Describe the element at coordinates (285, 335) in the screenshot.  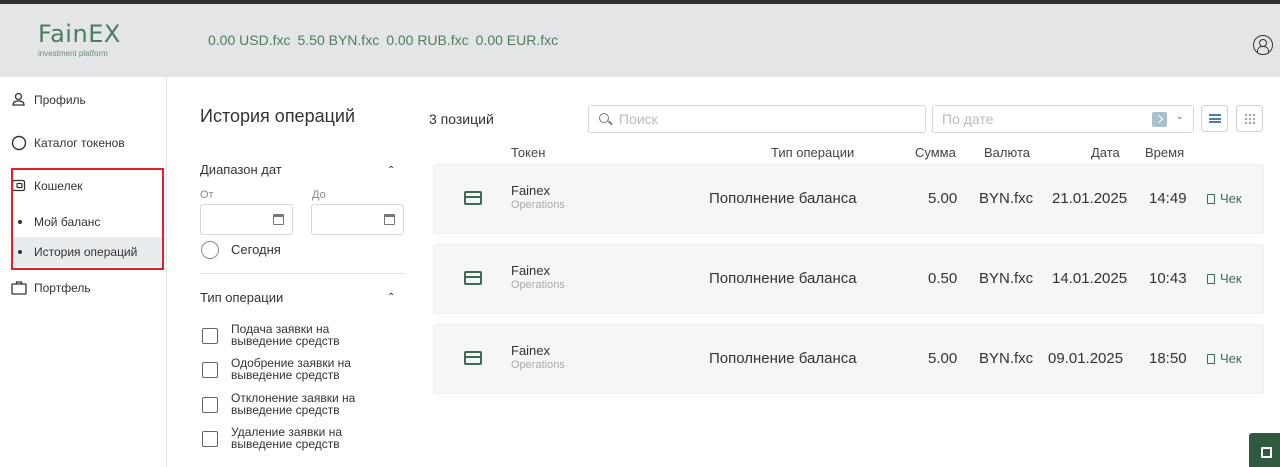
I see `checkbox-label: Подача заявки на выведение средств` at that location.